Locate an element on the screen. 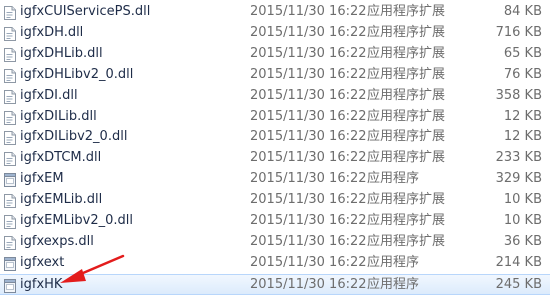 The image size is (550, 297). file-row: igfxDI.dll 2015/11/30 16:22 应用程序扩展 358 KB is located at coordinates (275, 96).